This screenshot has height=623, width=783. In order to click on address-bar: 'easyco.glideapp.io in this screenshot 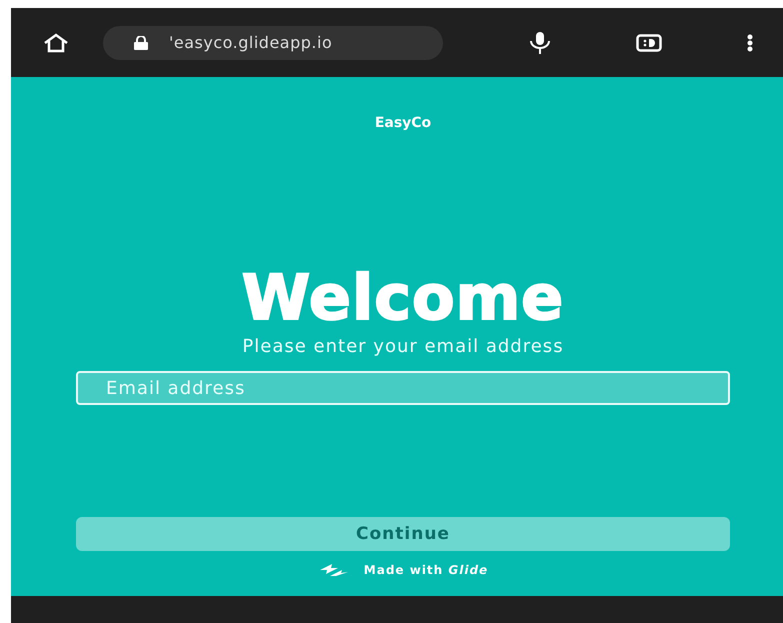, I will do `click(273, 43)`.